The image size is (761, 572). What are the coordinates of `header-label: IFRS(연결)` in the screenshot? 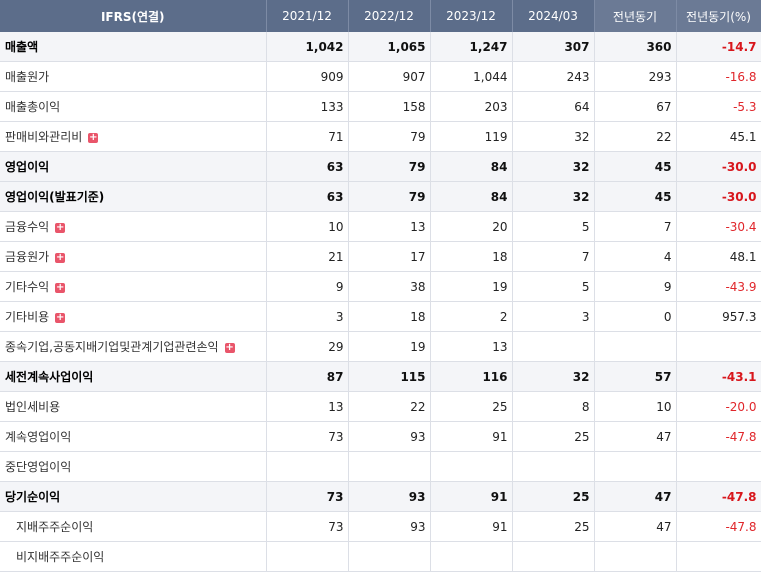 It's located at (133, 16).